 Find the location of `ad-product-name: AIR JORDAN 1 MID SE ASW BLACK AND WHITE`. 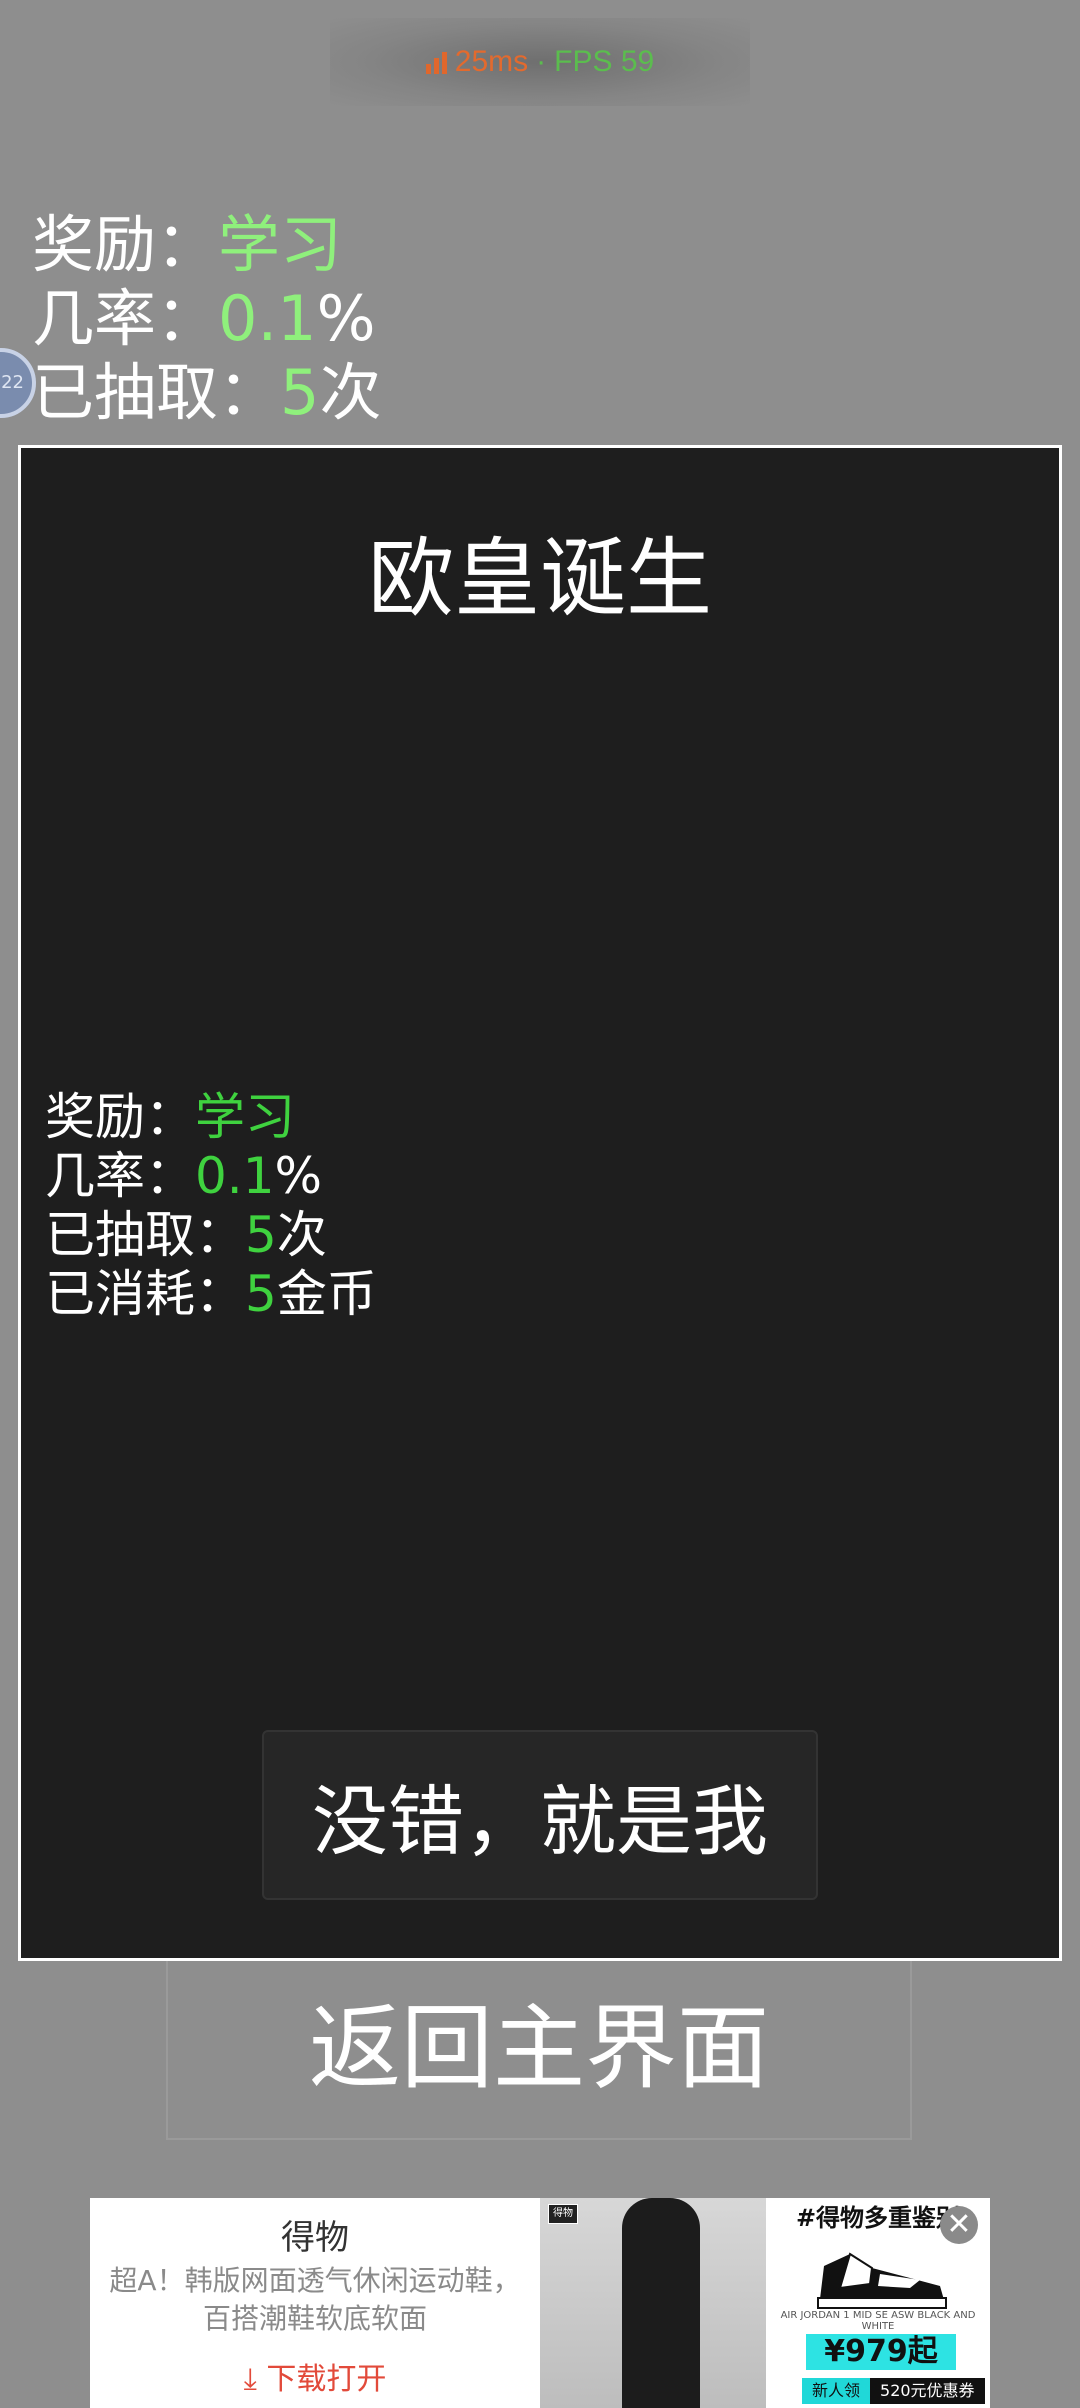

ad-product-name: AIR JORDAN 1 MID SE ASW BLACK AND WHITE is located at coordinates (878, 2321).